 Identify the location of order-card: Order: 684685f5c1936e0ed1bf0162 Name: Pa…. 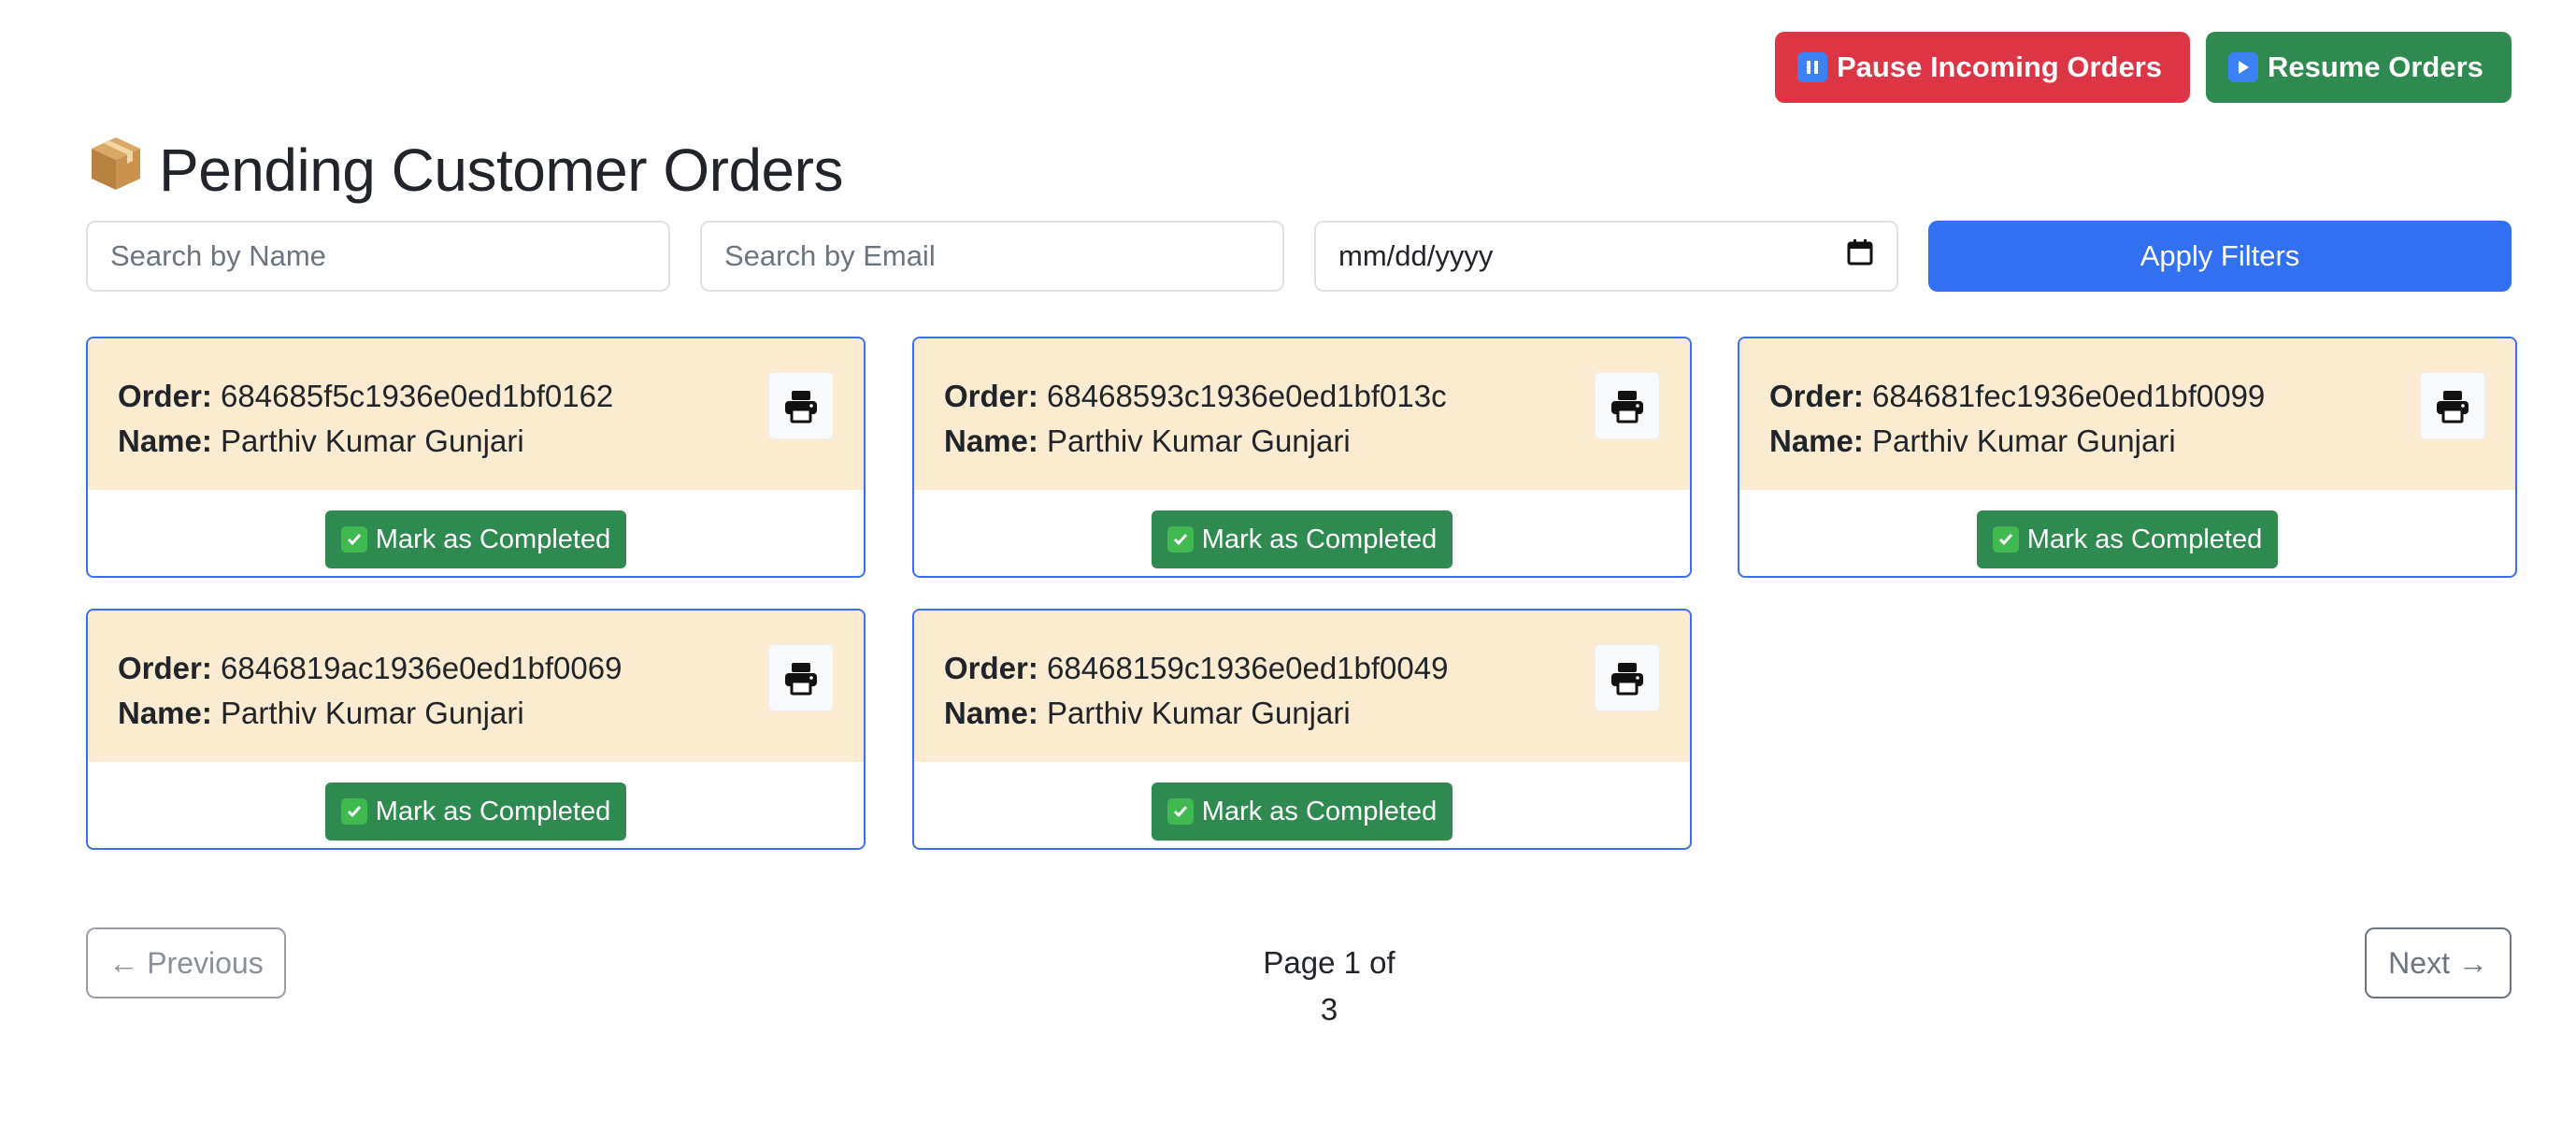
(476, 457).